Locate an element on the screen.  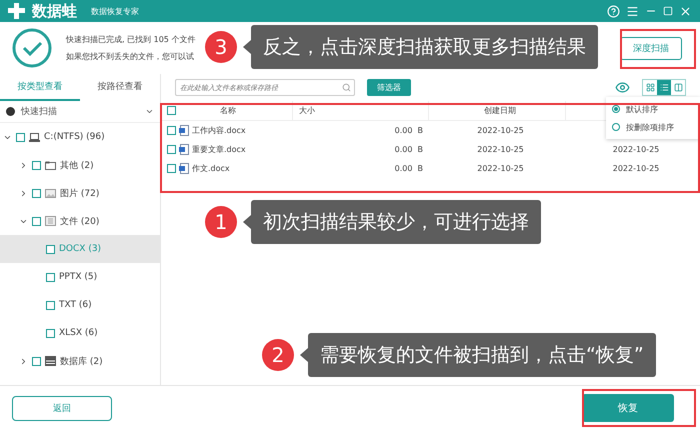
view-mode-button is located at coordinates (664, 87).